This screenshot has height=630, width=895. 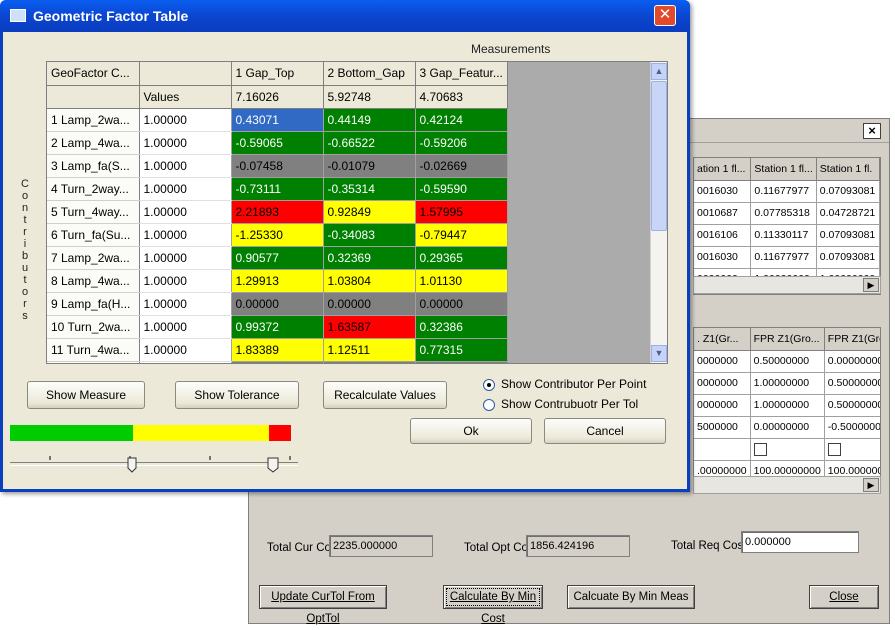 What do you see at coordinates (872, 131) in the screenshot?
I see `close-icon: ×` at bounding box center [872, 131].